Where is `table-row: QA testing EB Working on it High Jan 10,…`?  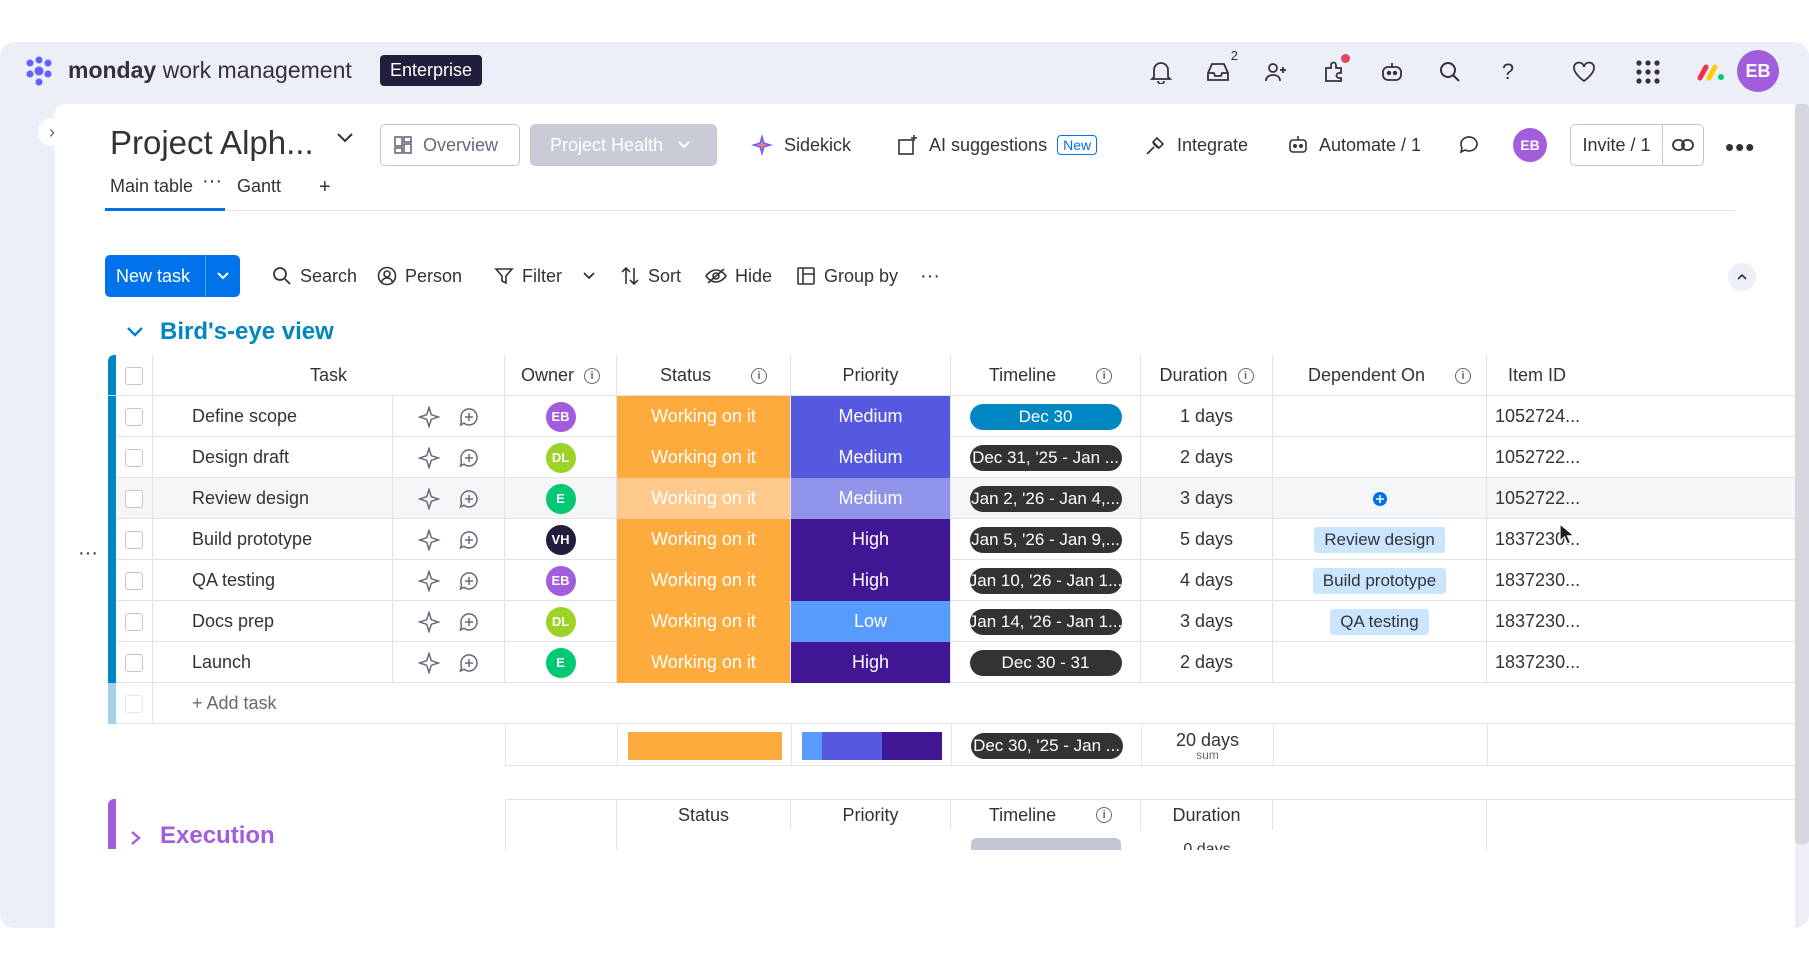
table-row: QA testing EB Working on it High Jan 10,… is located at coordinates (953, 580).